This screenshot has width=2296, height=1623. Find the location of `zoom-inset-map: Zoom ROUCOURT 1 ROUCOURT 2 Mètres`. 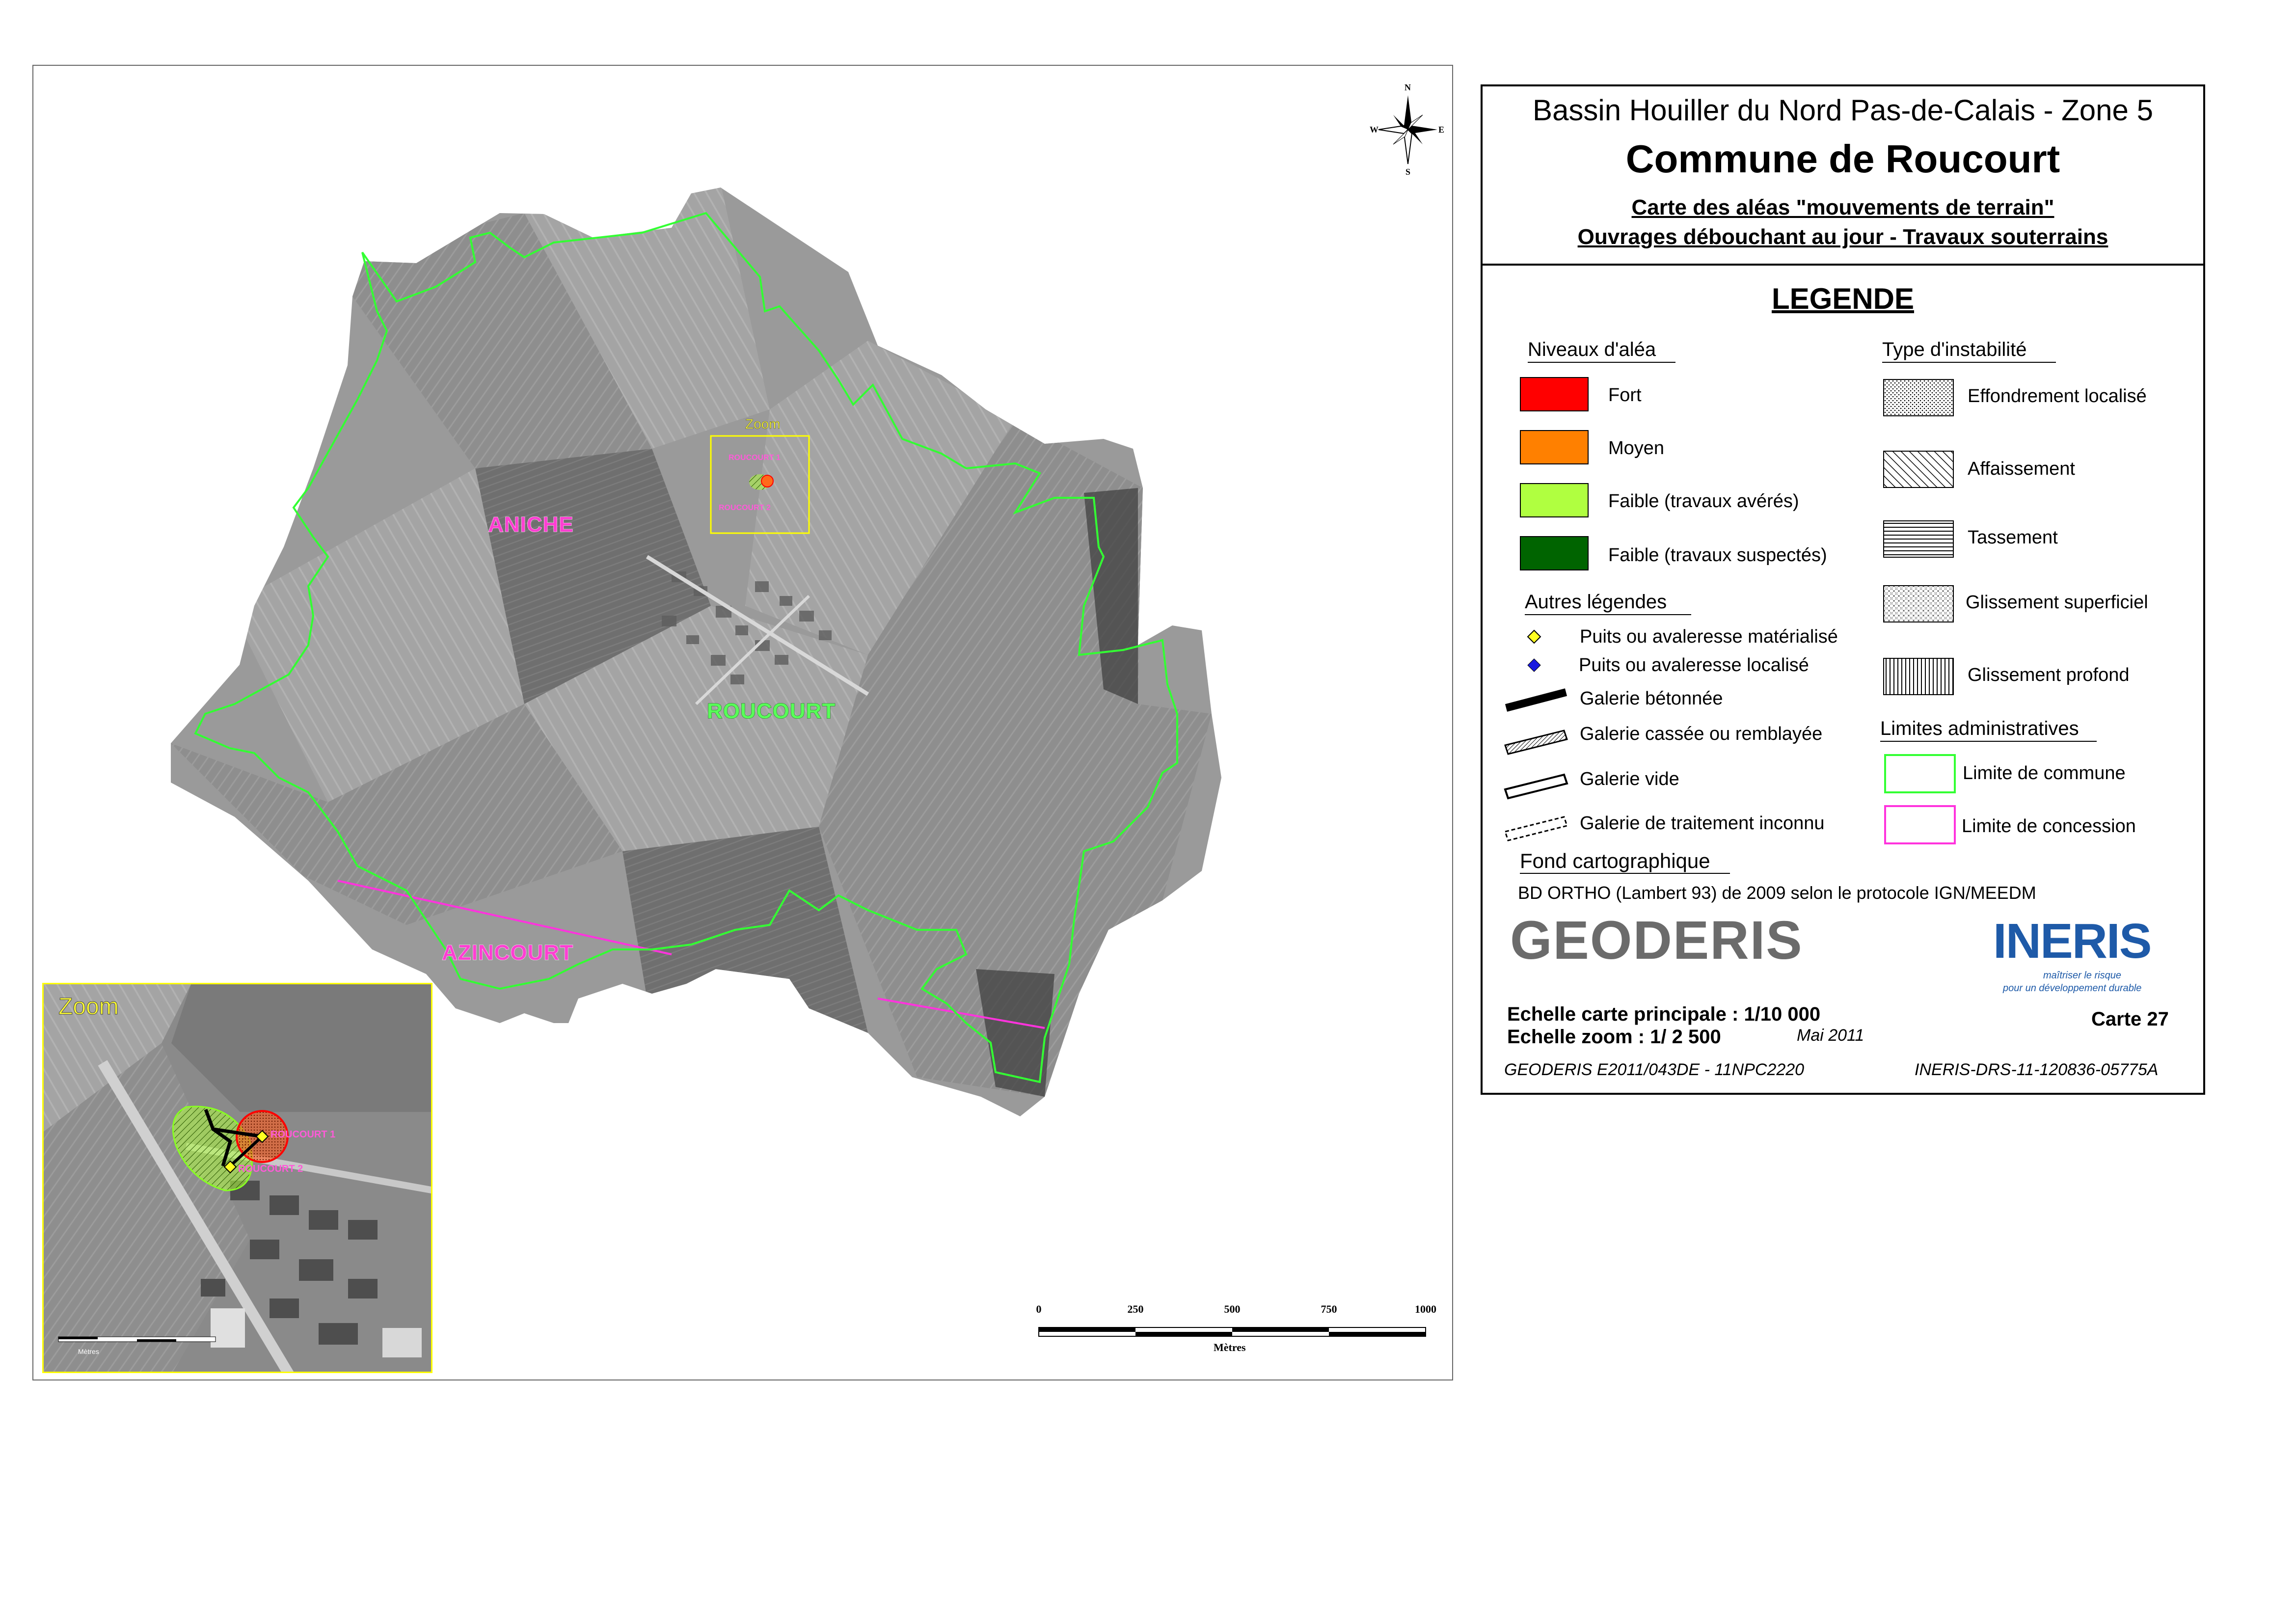

zoom-inset-map: Zoom ROUCOURT 1 ROUCOURT 2 Mètres is located at coordinates (237, 1178).